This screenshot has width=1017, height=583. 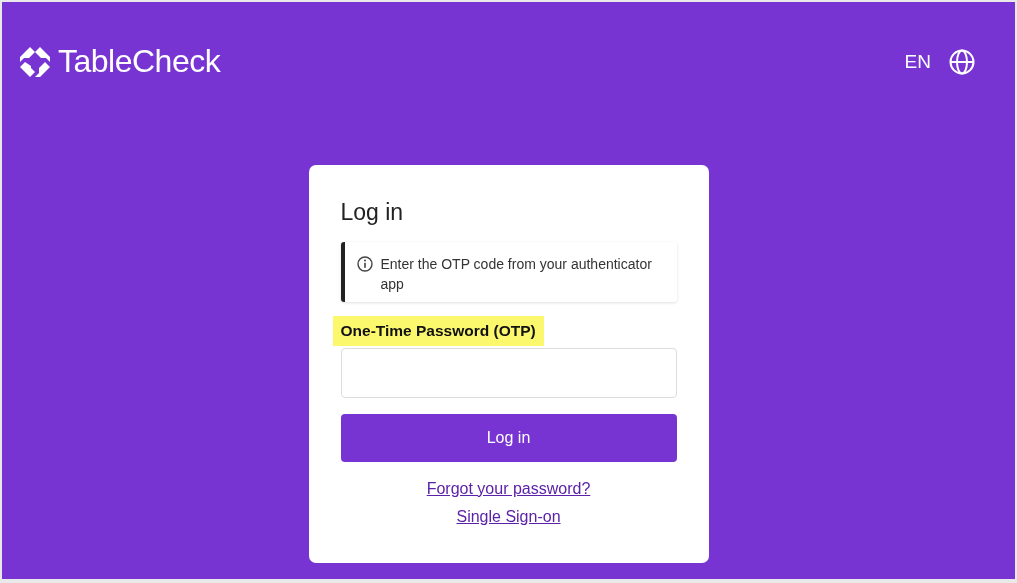 I want to click on info-icon, so click(x=364, y=264).